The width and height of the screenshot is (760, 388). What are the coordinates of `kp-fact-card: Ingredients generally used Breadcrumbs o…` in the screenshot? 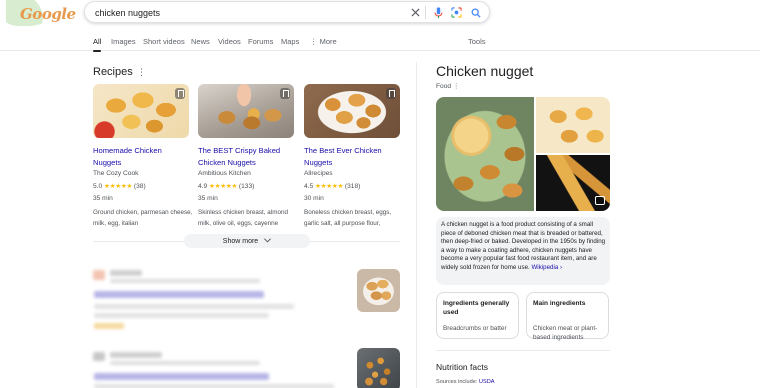 It's located at (477, 315).